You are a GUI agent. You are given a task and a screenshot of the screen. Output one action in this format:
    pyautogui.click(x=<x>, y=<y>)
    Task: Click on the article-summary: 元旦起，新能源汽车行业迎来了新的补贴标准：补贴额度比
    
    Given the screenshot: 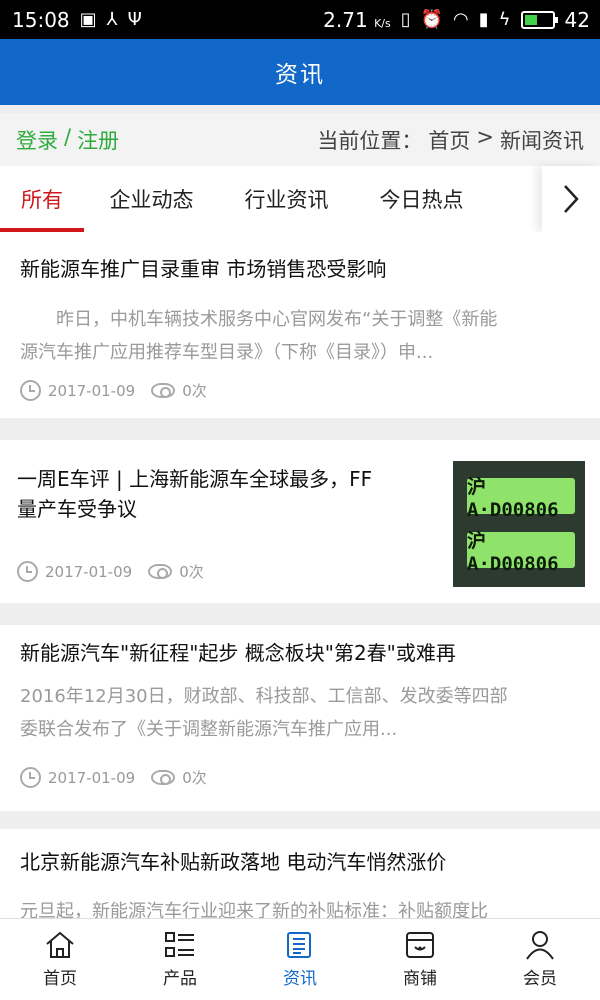 What is the action you would take?
    pyautogui.click(x=301, y=906)
    